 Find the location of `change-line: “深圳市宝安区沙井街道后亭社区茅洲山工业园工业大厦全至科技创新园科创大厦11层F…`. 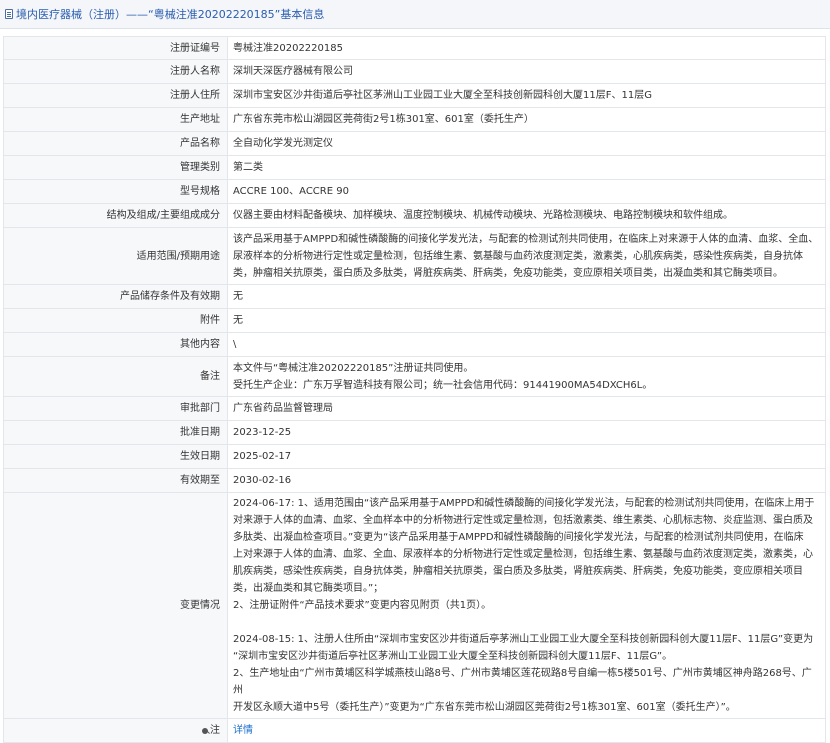

change-line: “深圳市宝安区沙井街道后亭社区茅洲山工业园工业大厦全至科技创新园科创大厦11层F… is located at coordinates (453, 656).